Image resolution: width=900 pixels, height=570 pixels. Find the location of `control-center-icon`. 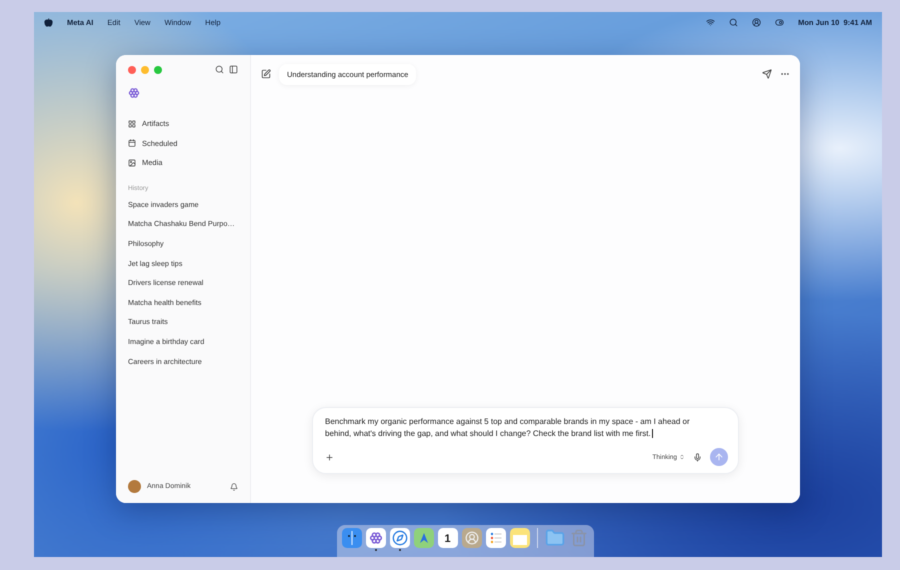

control-center-icon is located at coordinates (779, 22).